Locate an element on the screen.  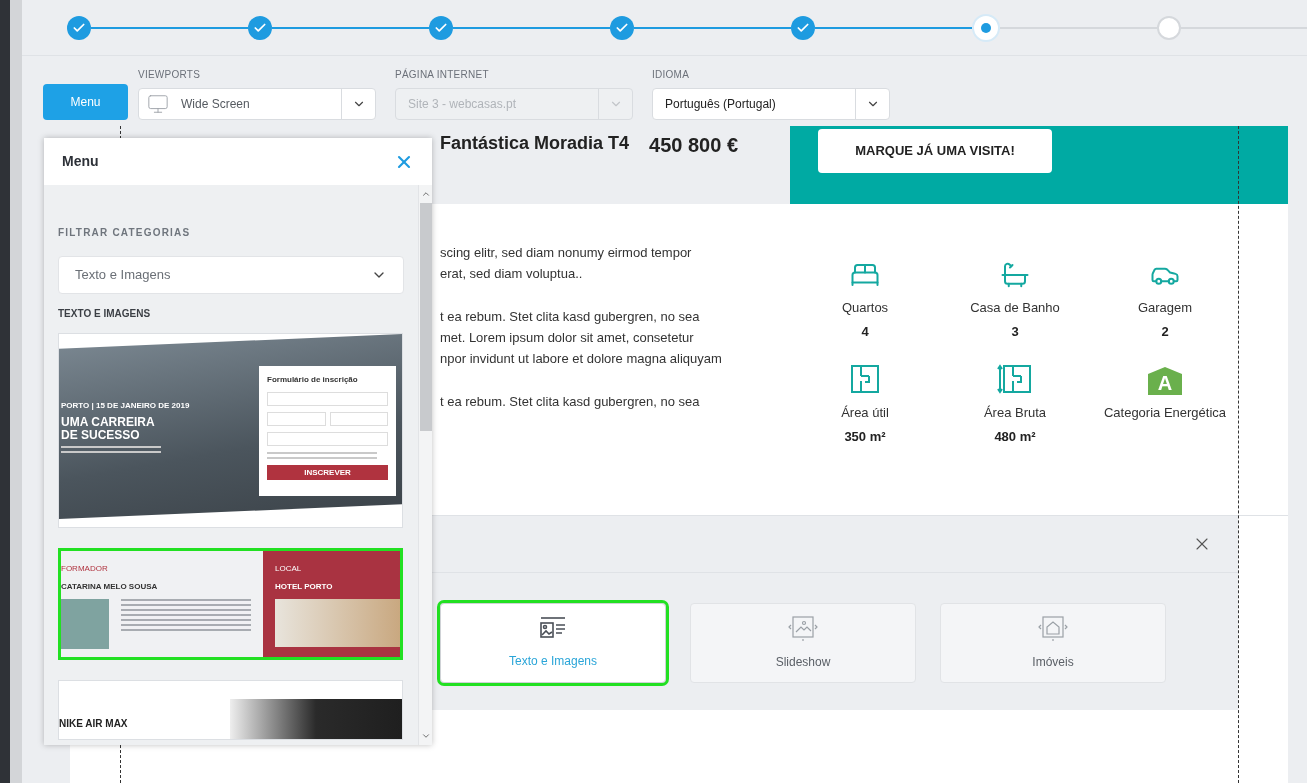
feature-value: 3 is located at coordinates (1015, 331).